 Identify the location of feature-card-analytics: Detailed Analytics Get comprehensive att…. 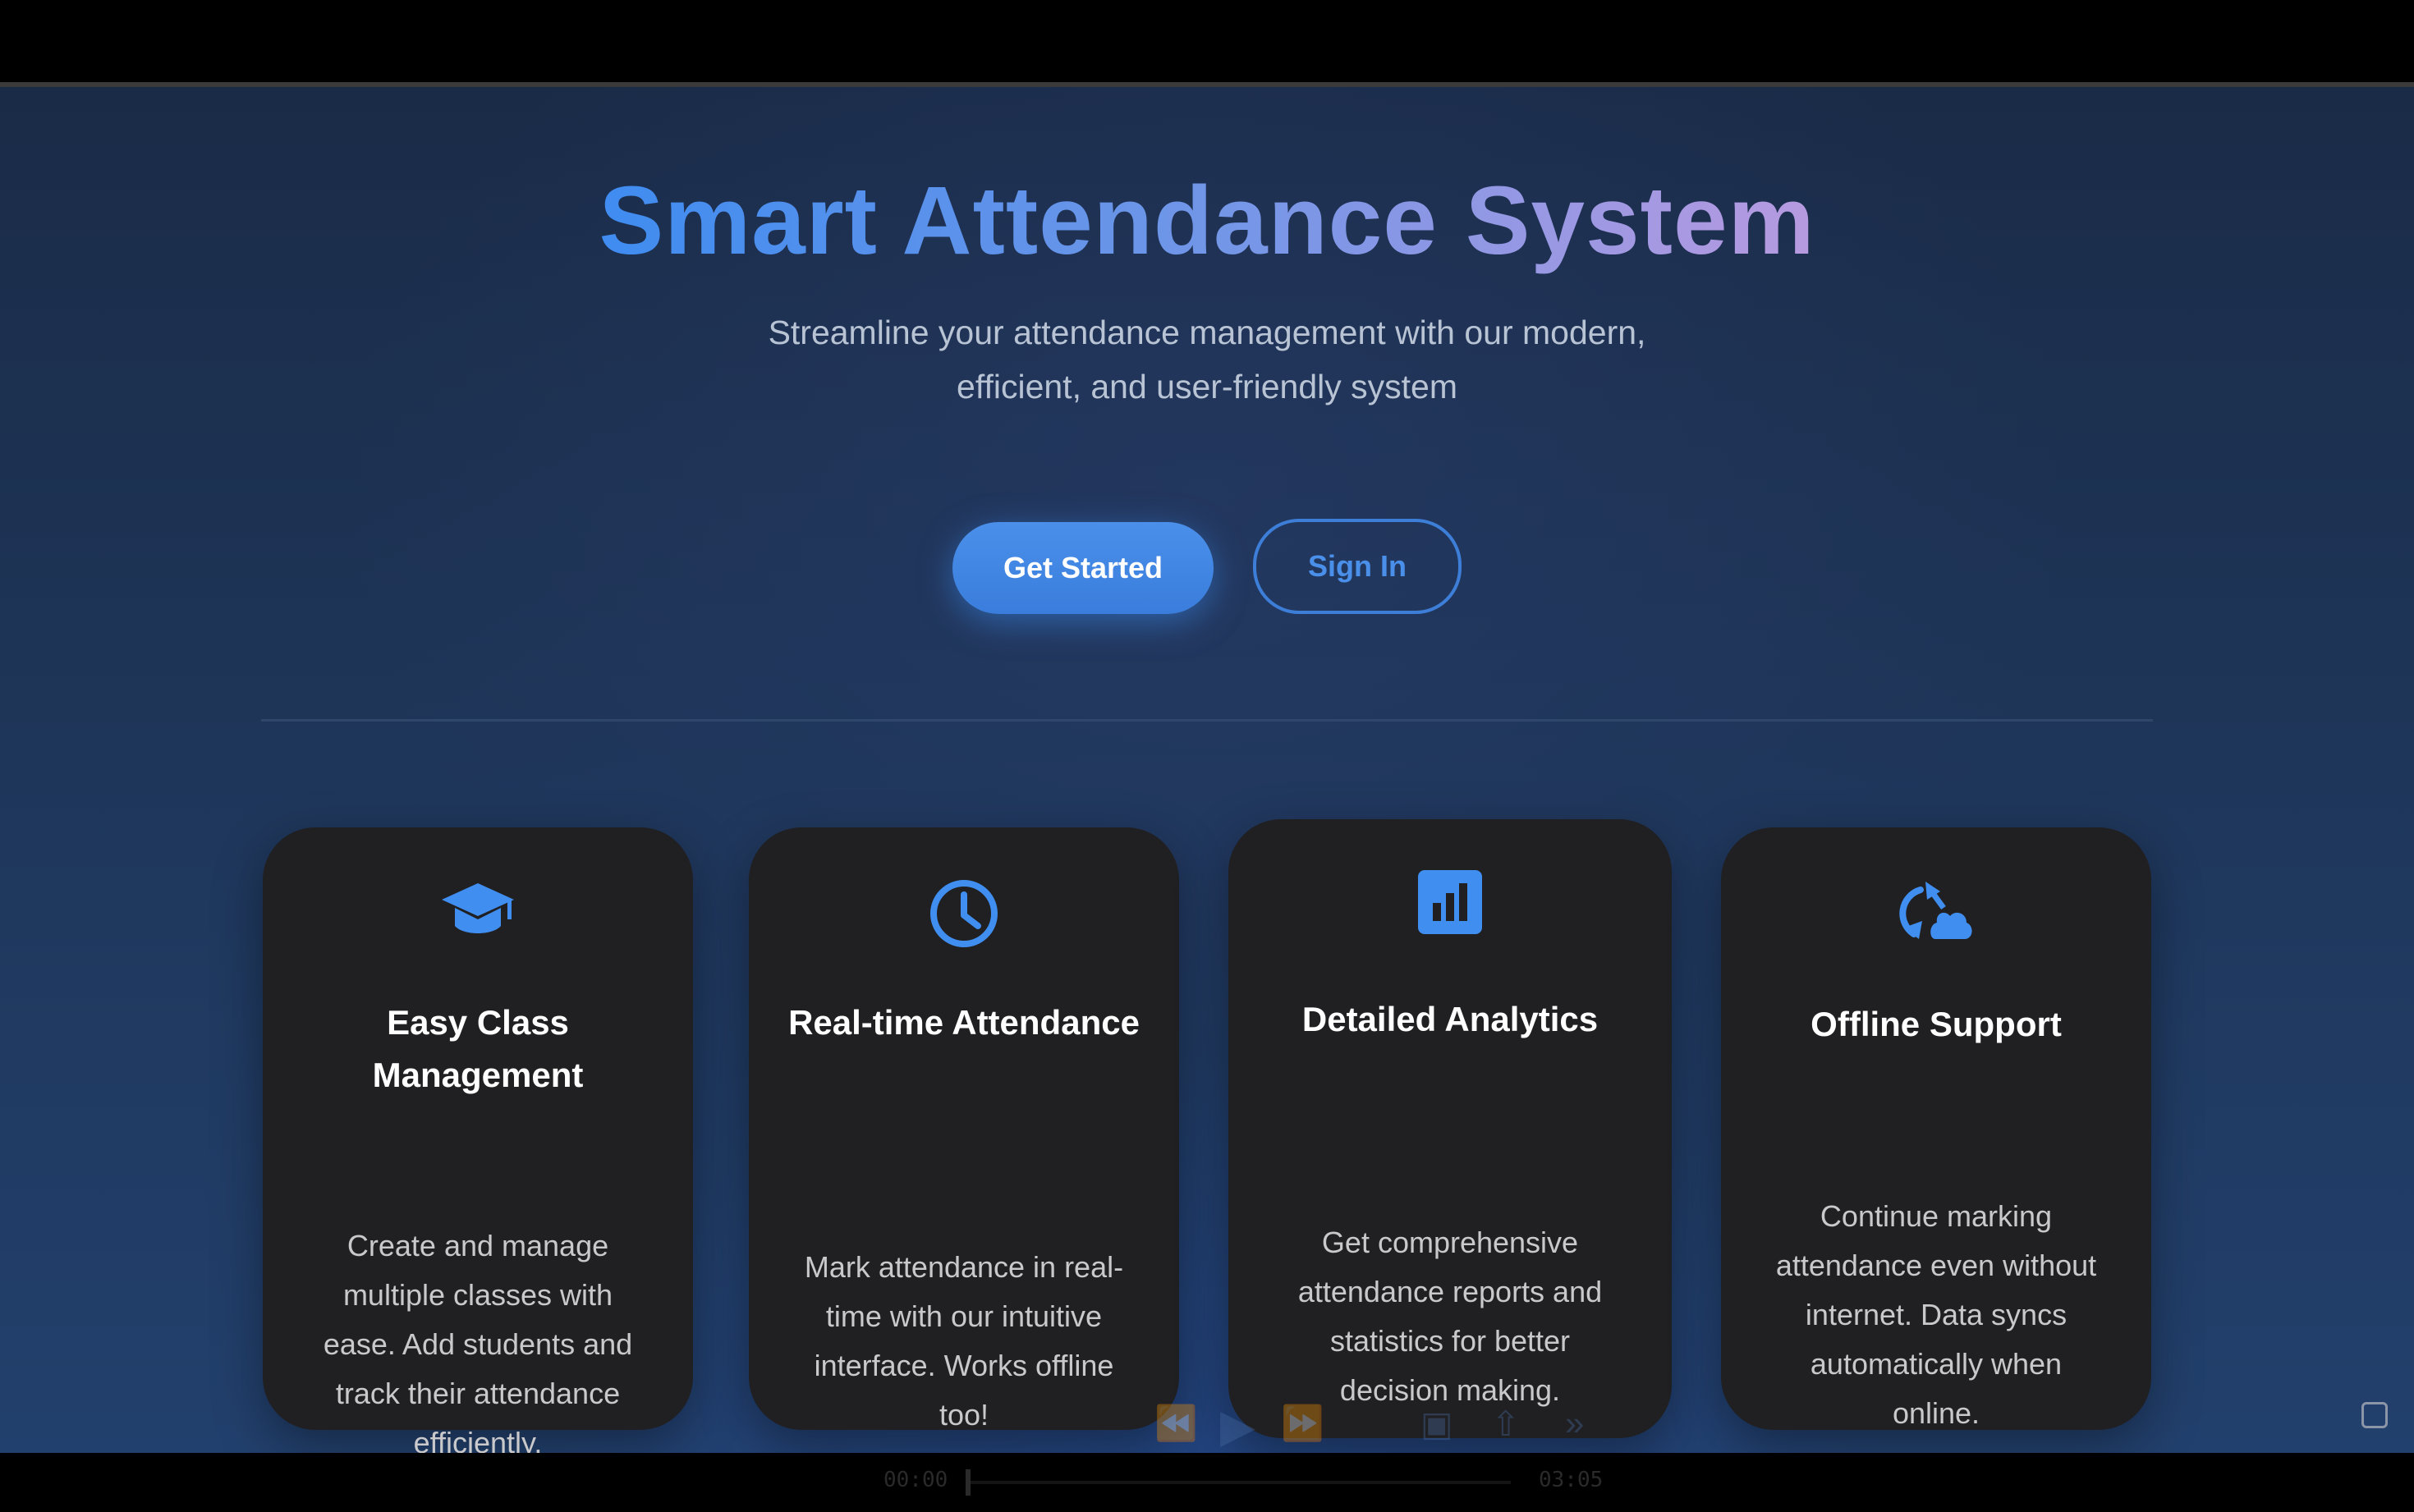
(1450, 1128).